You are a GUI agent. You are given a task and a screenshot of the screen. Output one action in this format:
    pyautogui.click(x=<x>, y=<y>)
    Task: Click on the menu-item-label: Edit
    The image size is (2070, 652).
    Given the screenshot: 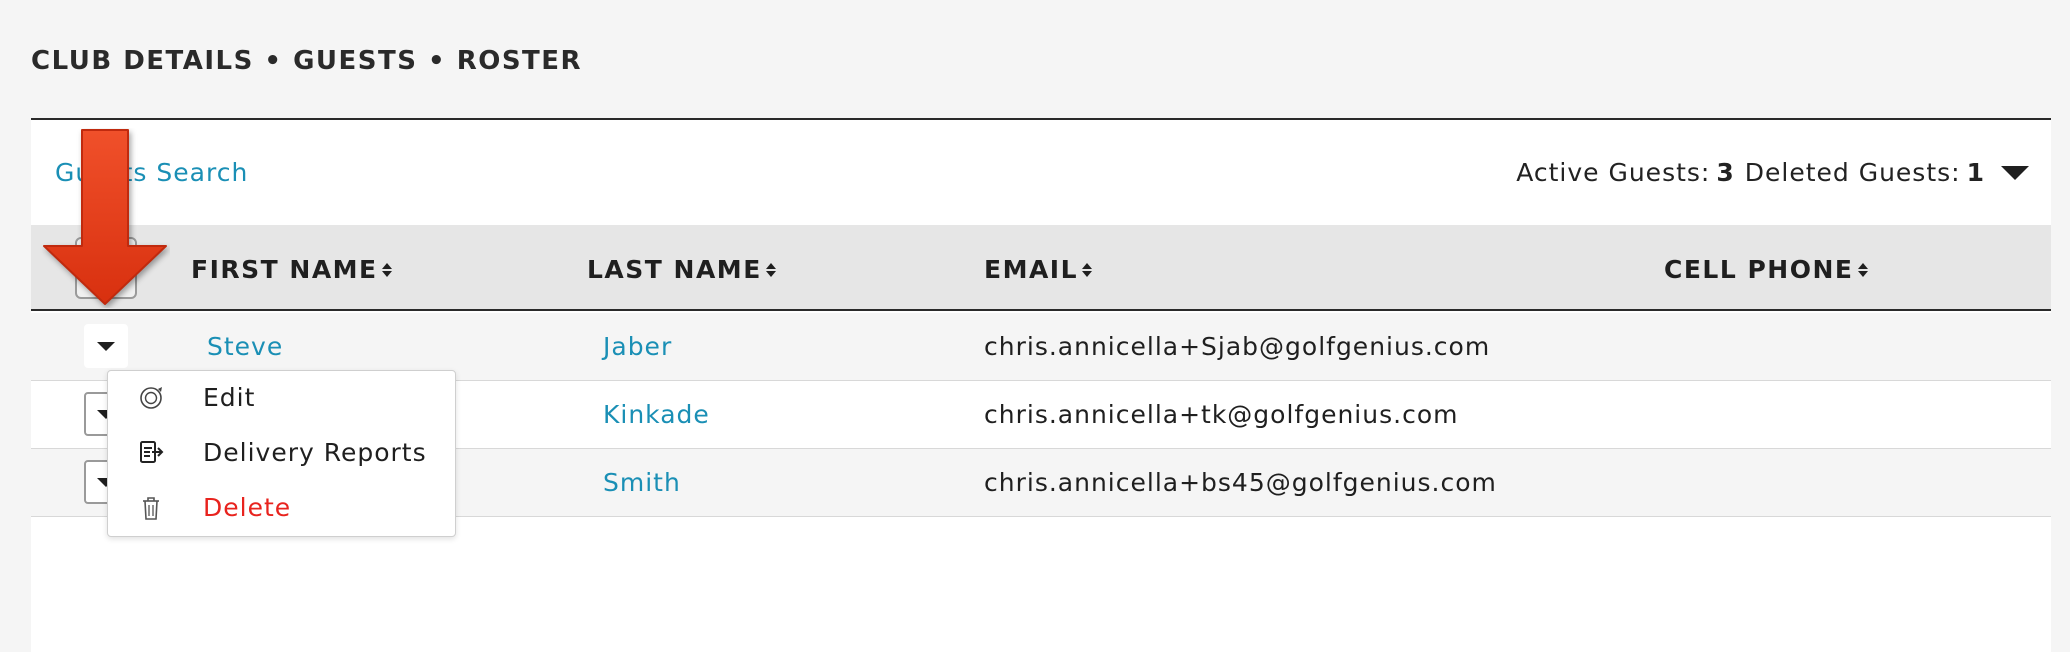 What is the action you would take?
    pyautogui.click(x=229, y=397)
    